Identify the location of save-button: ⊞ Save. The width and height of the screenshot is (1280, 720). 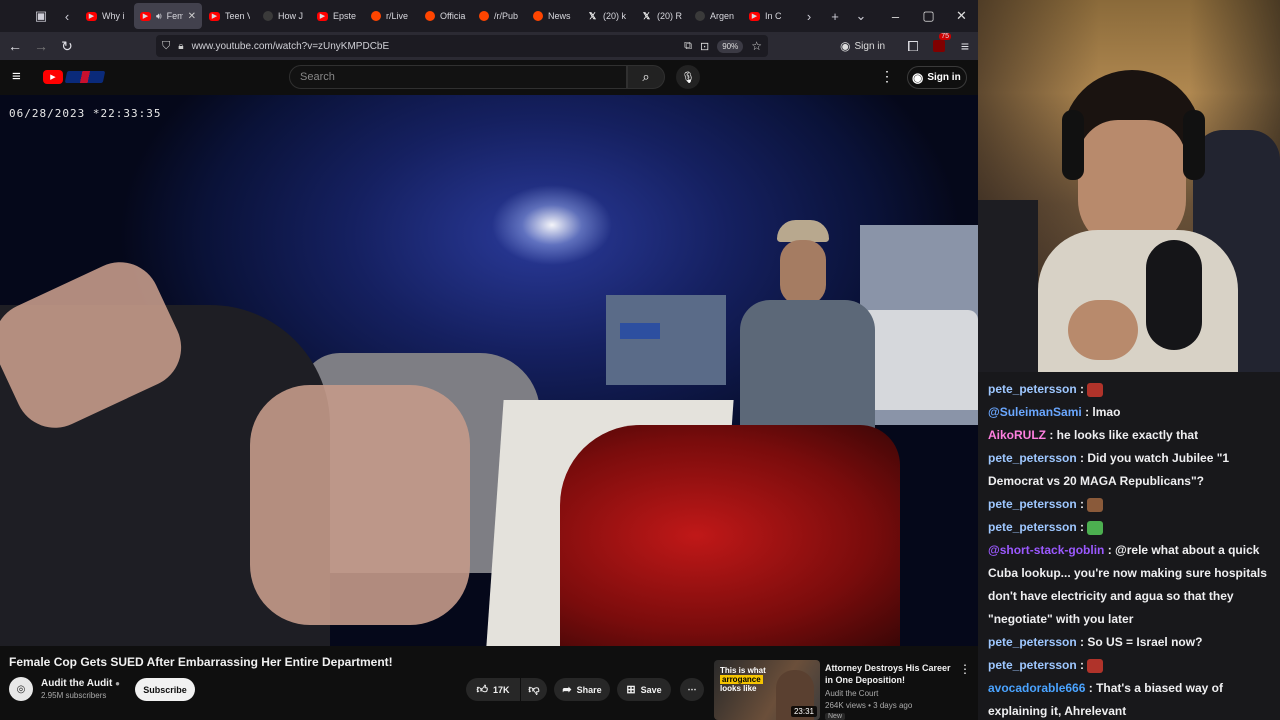
(644, 689).